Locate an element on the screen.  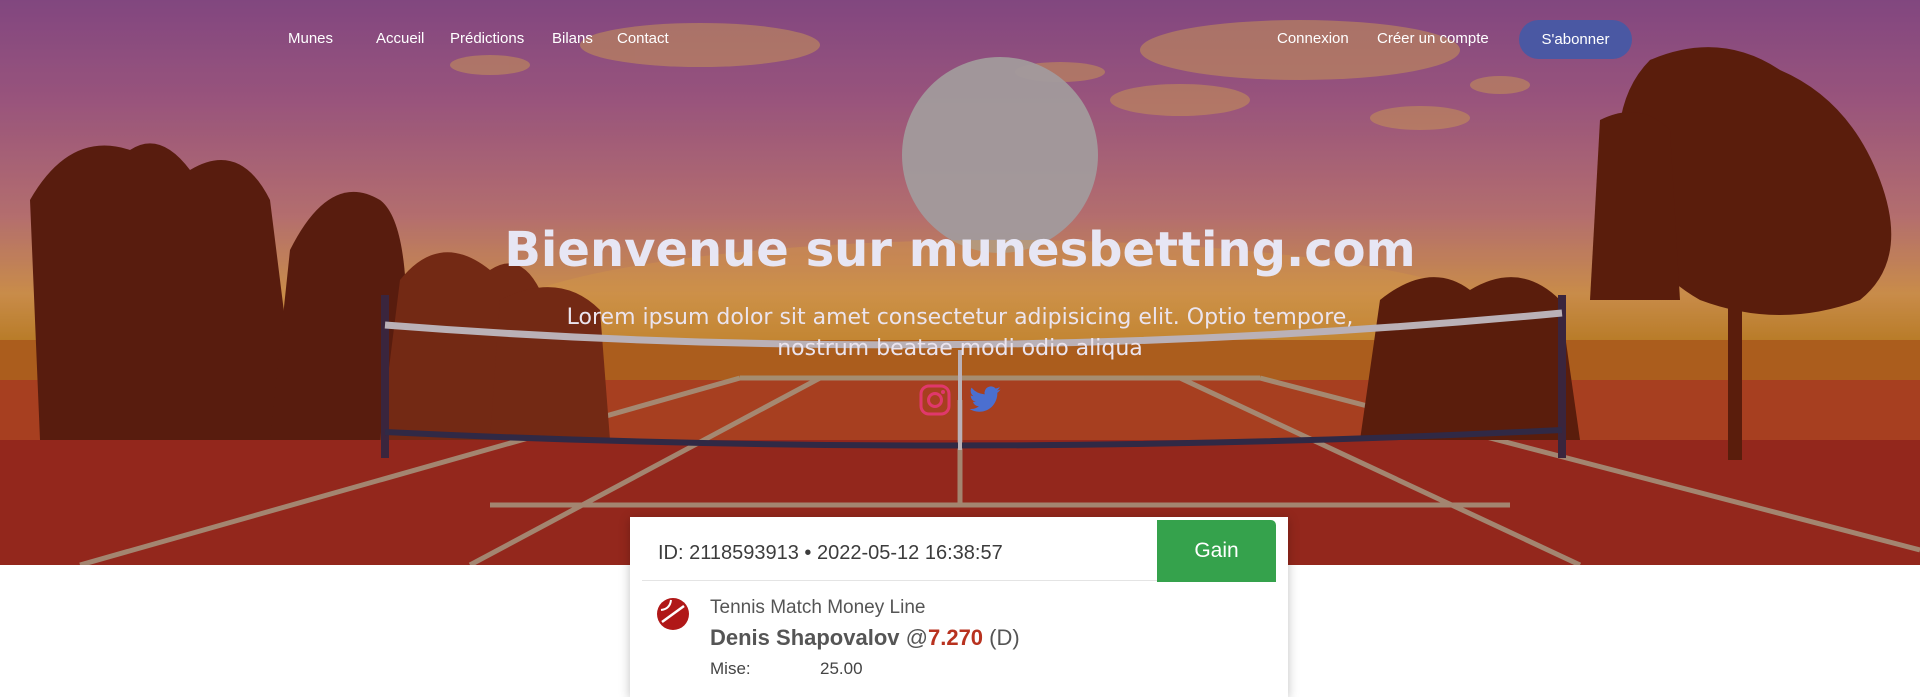
instagram-icon is located at coordinates (935, 400).